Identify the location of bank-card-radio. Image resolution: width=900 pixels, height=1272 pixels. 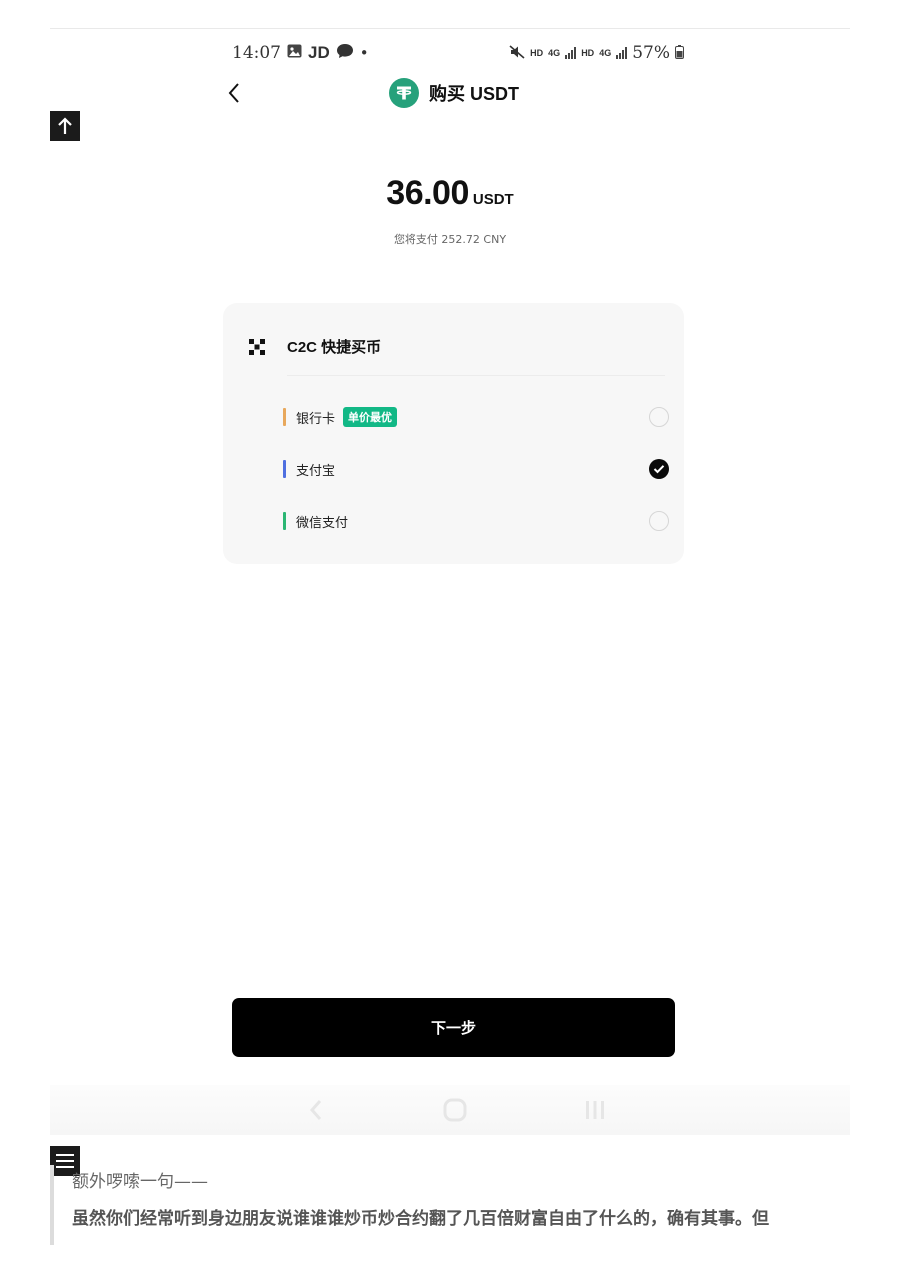
(659, 417).